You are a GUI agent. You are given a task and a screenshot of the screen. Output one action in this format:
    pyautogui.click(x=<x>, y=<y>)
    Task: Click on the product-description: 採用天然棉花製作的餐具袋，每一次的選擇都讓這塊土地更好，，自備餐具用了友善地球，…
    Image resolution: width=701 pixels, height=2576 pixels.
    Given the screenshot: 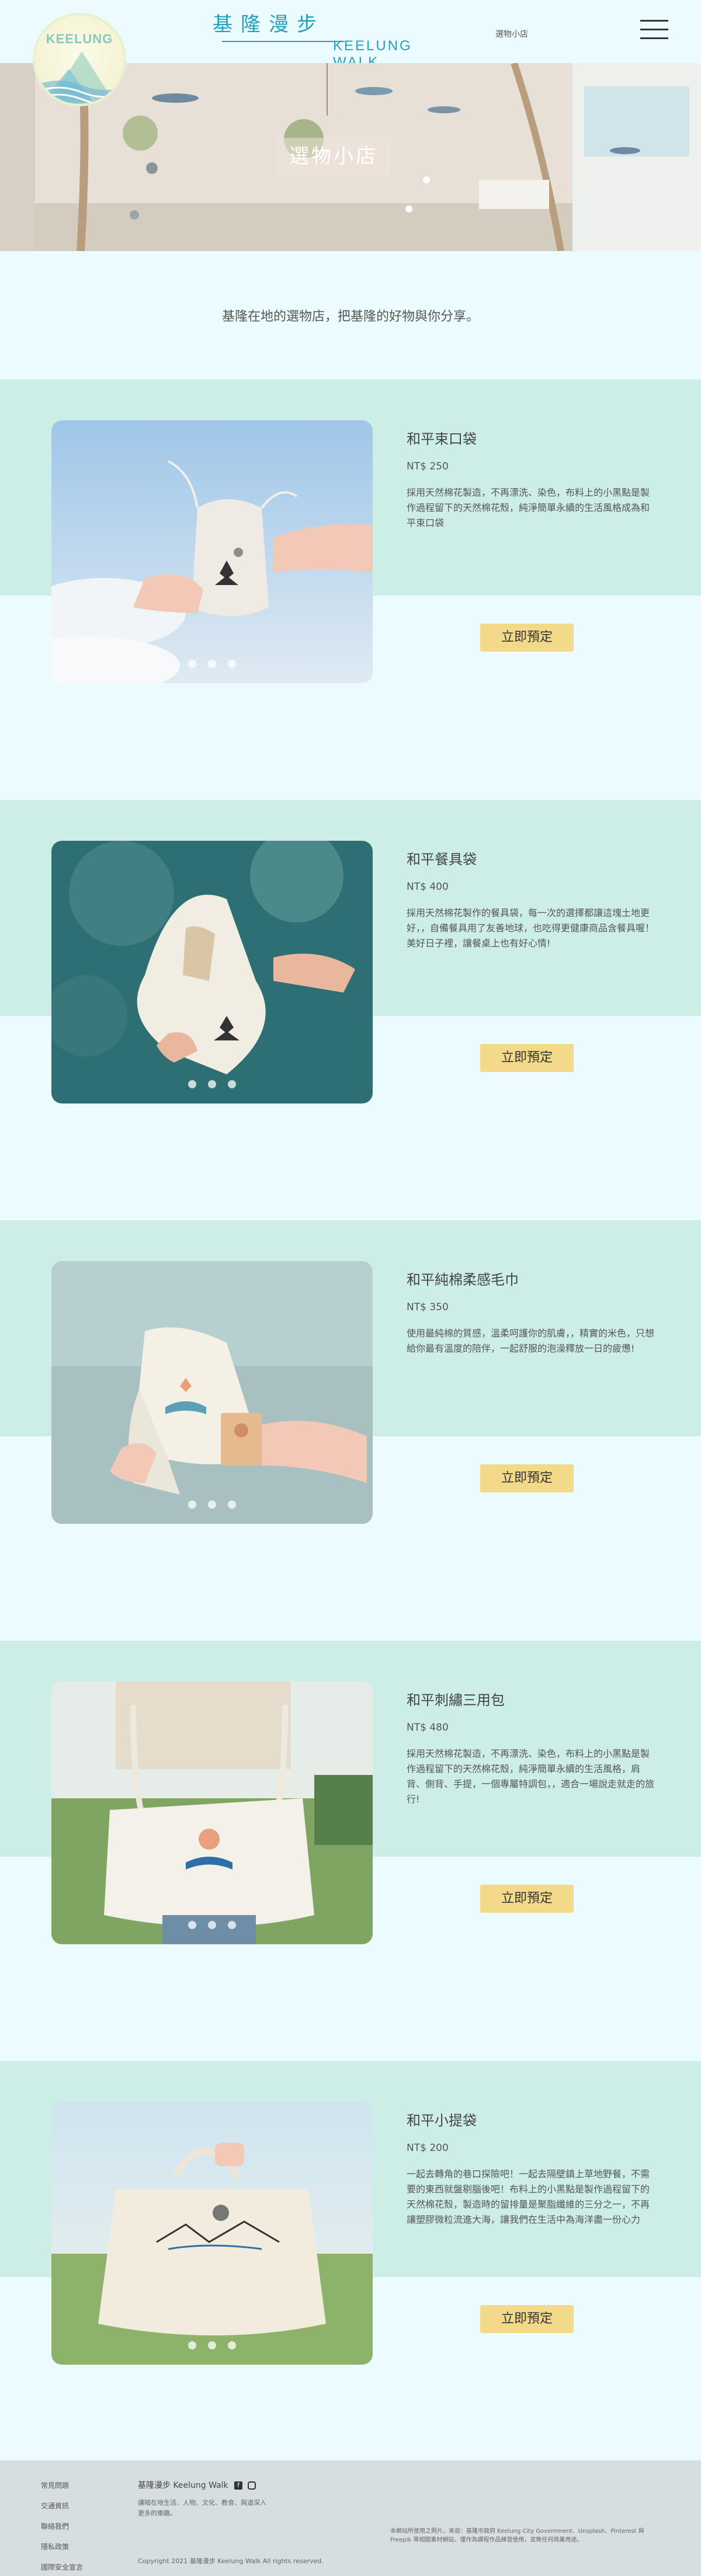 What is the action you would take?
    pyautogui.click(x=531, y=928)
    